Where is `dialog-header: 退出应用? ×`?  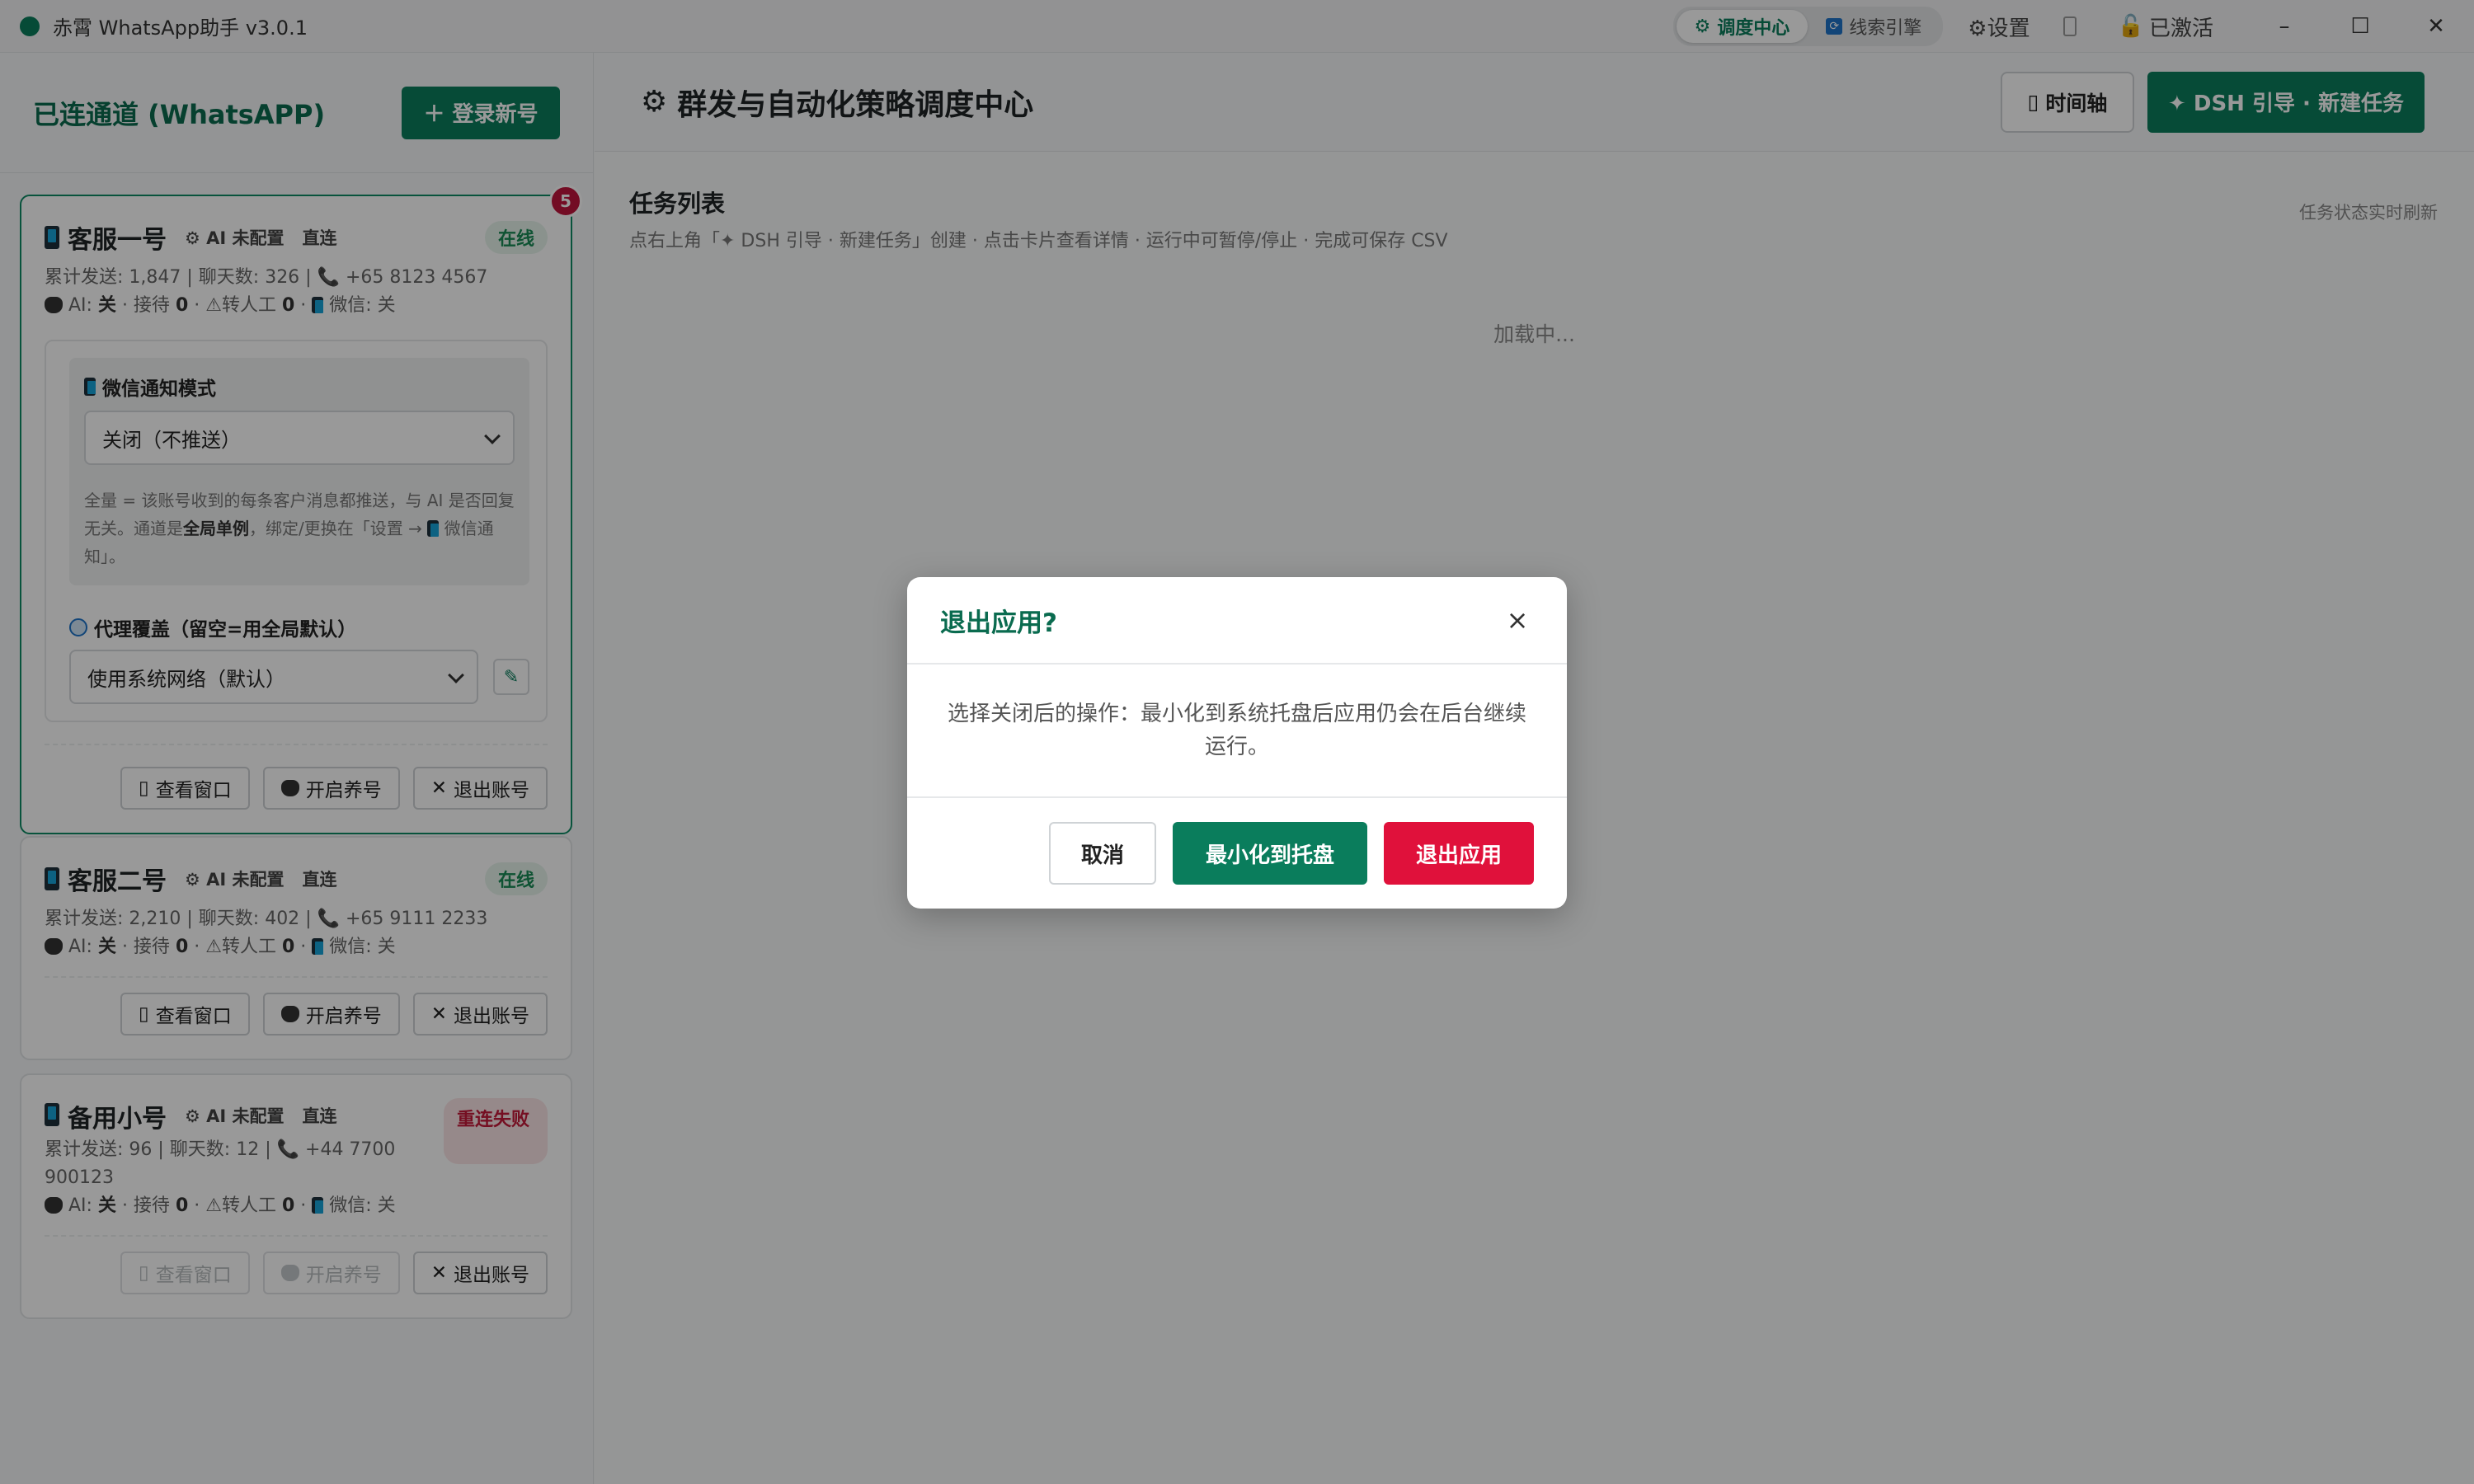 dialog-header: 退出应用? × is located at coordinates (1237, 621).